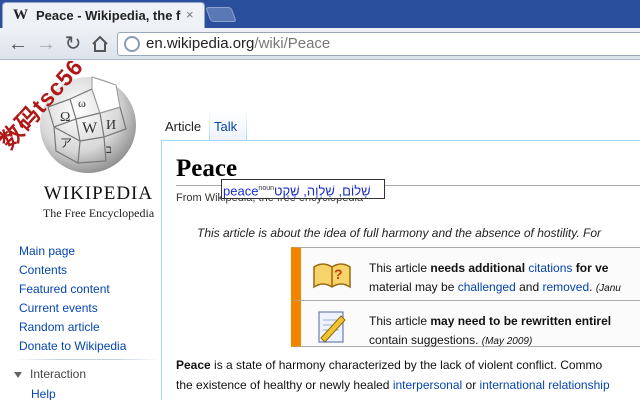 This screenshot has width=640, height=400. What do you see at coordinates (378, 44) in the screenshot?
I see `address-bar: en.wikipedia.org/wiki/Peace` at bounding box center [378, 44].